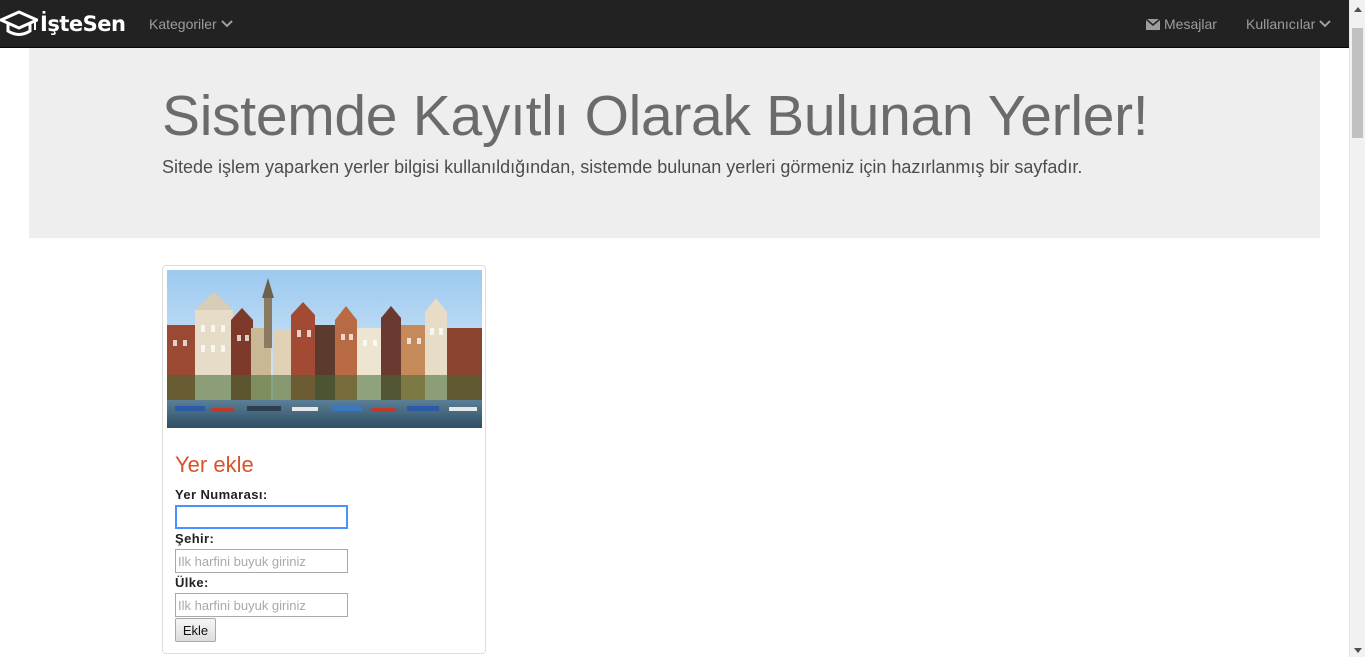  What do you see at coordinates (324, 349) in the screenshot?
I see `city-canal-photo` at bounding box center [324, 349].